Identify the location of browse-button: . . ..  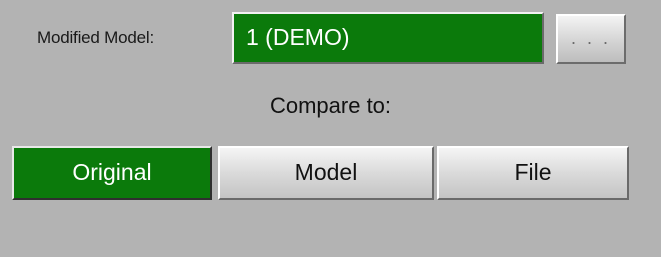
(591, 39).